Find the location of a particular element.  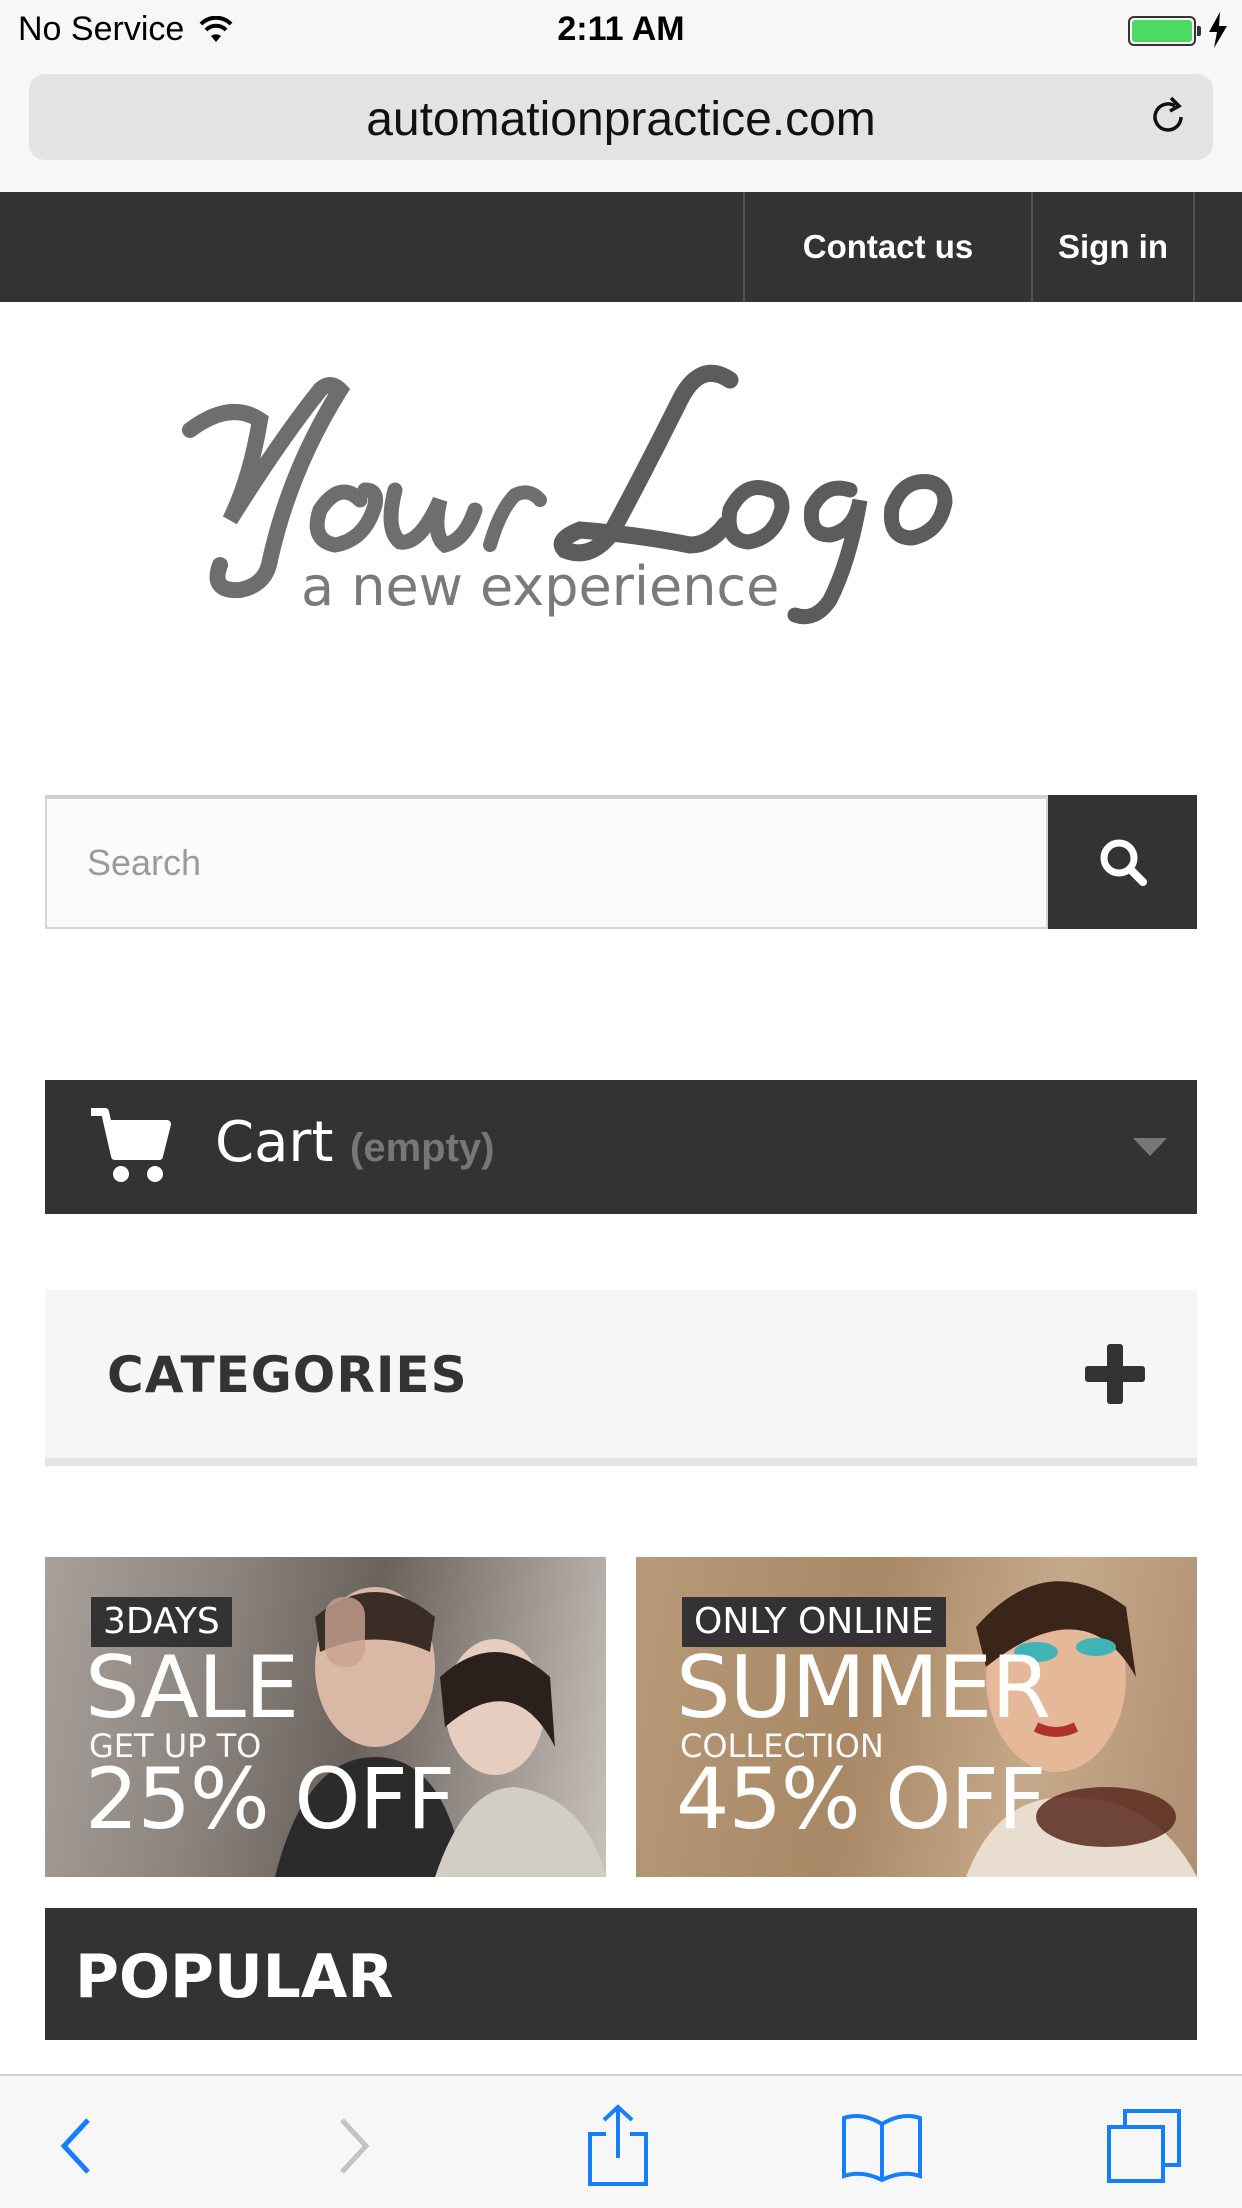

search-input is located at coordinates (546, 862).